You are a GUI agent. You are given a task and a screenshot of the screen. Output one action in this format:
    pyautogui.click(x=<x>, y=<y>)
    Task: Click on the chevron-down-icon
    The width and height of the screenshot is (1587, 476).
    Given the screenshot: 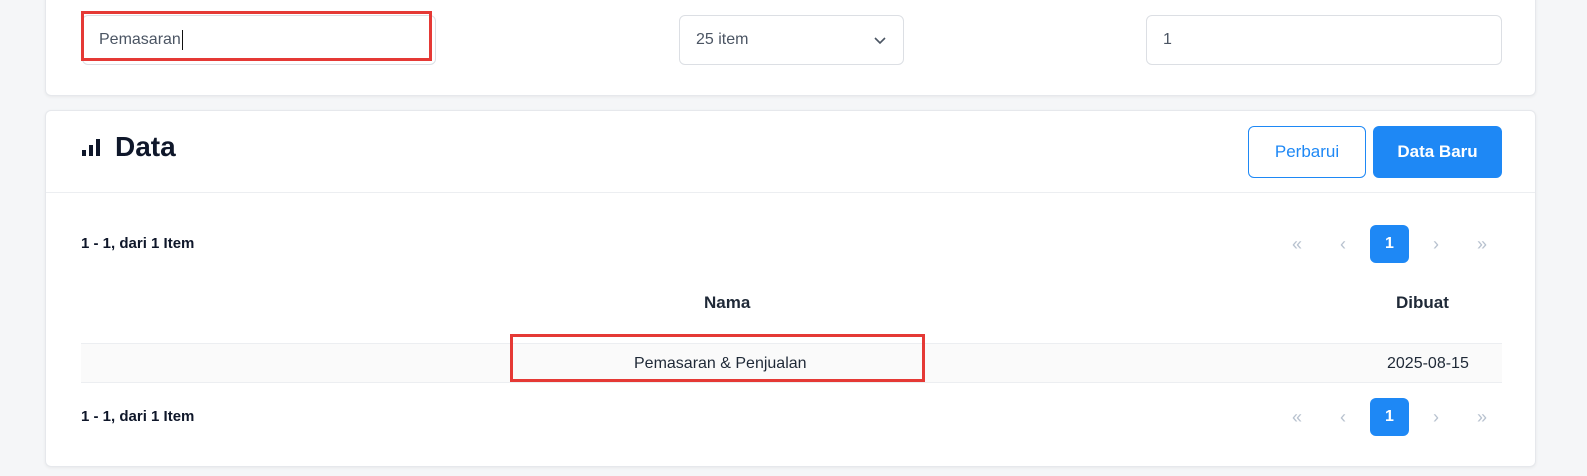 What is the action you would take?
    pyautogui.click(x=880, y=41)
    